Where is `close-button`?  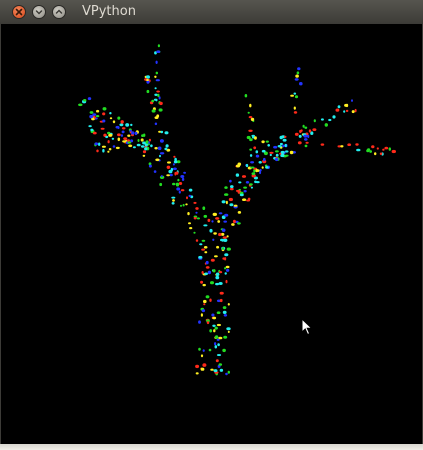
close-button is located at coordinates (19, 12).